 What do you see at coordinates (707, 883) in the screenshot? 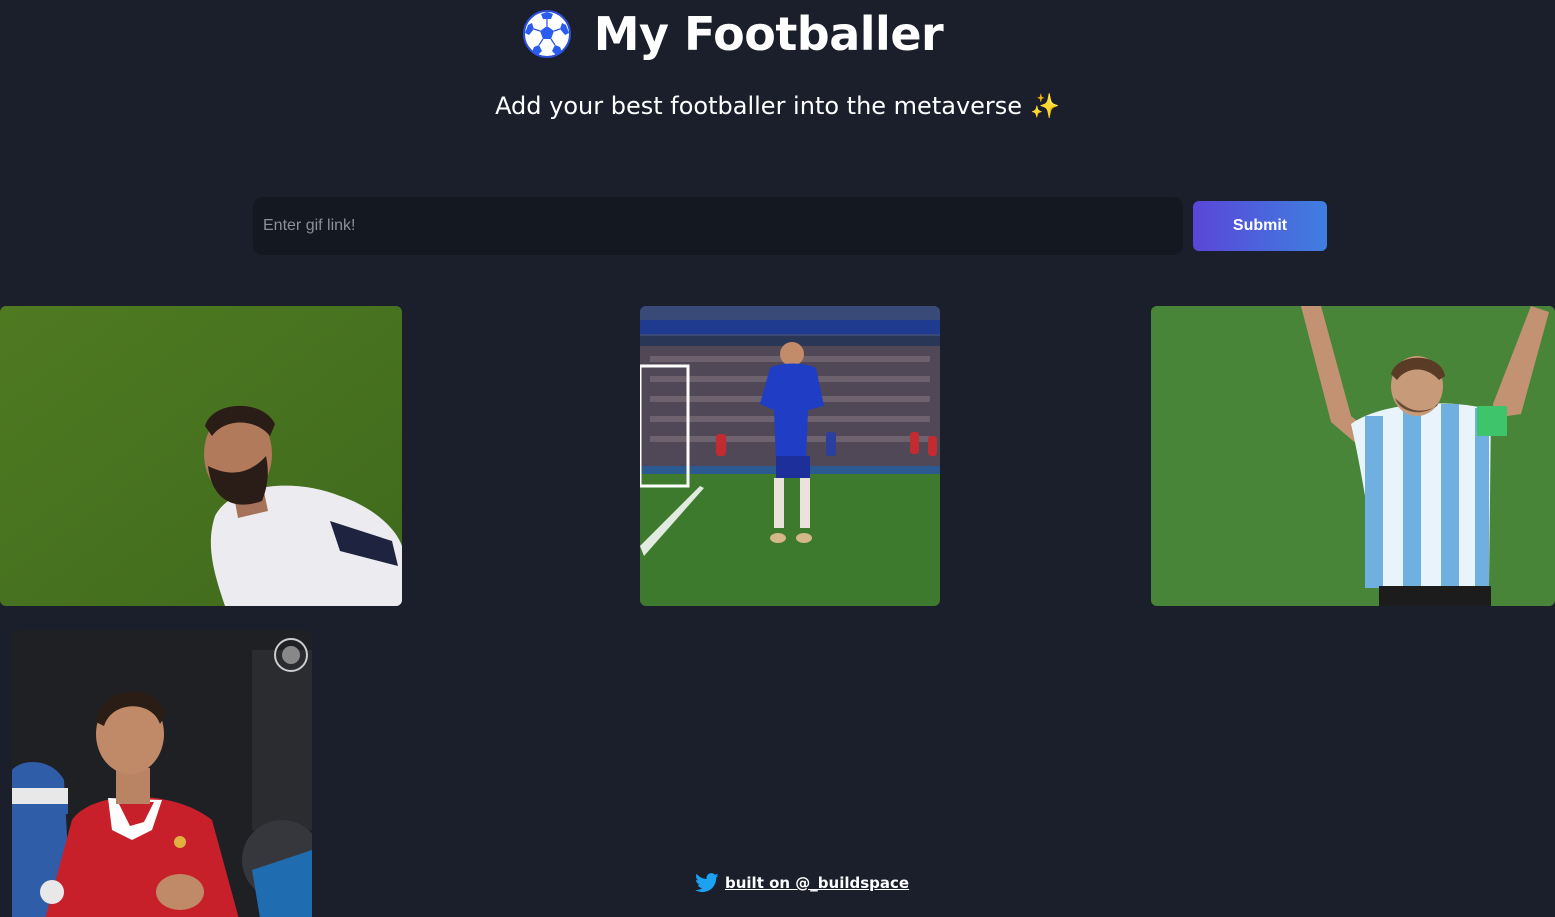
I see `twitter-icon` at bounding box center [707, 883].